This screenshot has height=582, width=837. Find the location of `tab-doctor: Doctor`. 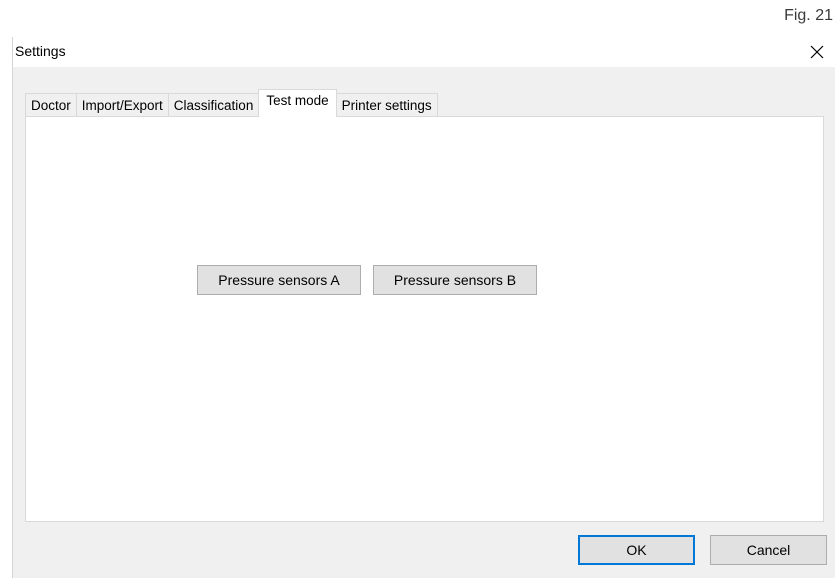

tab-doctor: Doctor is located at coordinates (51, 105).